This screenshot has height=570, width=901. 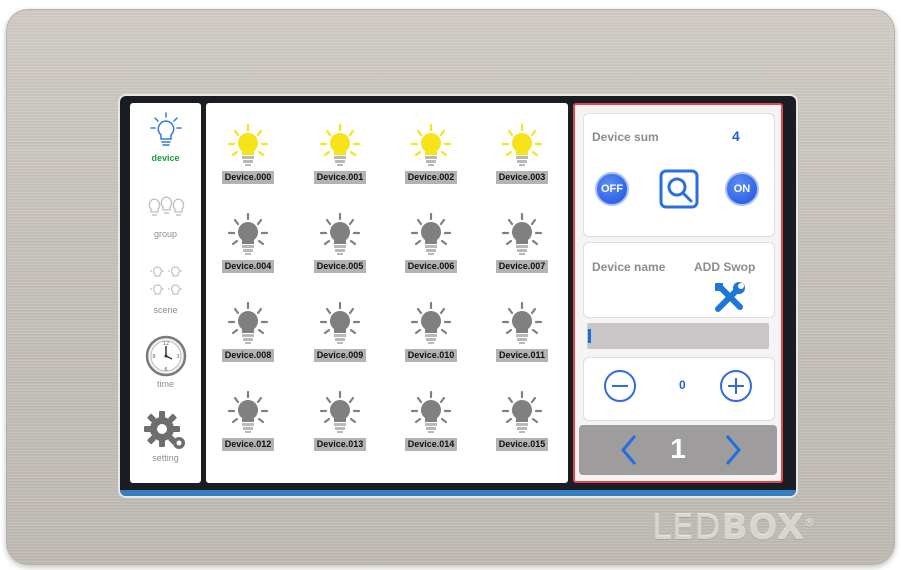 What do you see at coordinates (164, 430) in the screenshot?
I see `gear-icon` at bounding box center [164, 430].